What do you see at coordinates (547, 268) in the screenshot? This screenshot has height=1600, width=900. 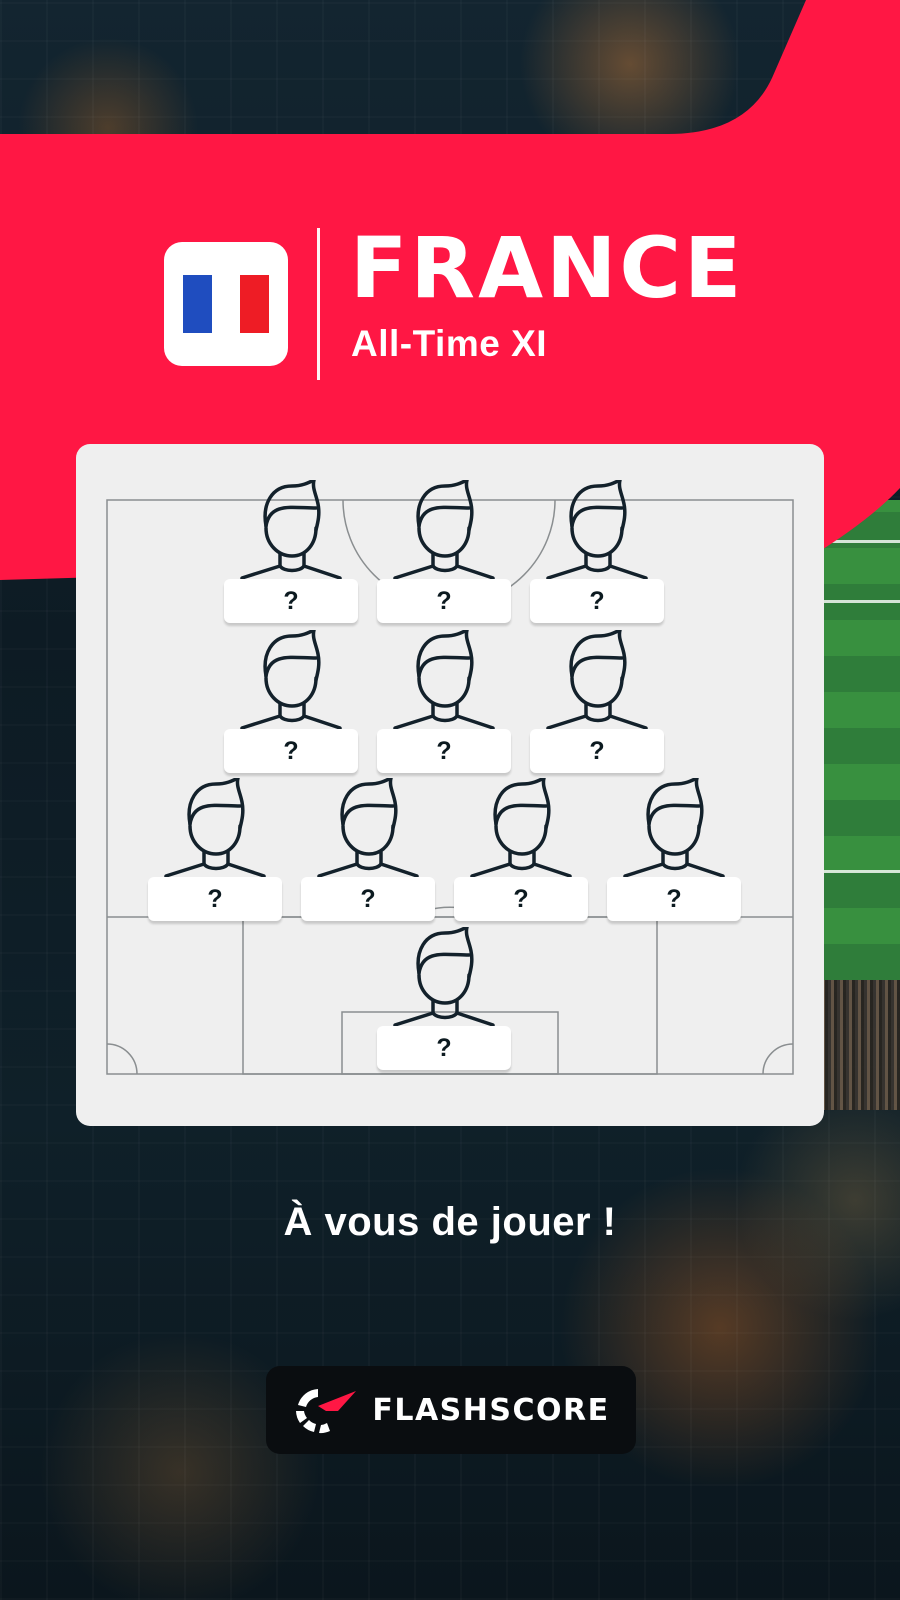 I see `page-title: FRANCE` at bounding box center [547, 268].